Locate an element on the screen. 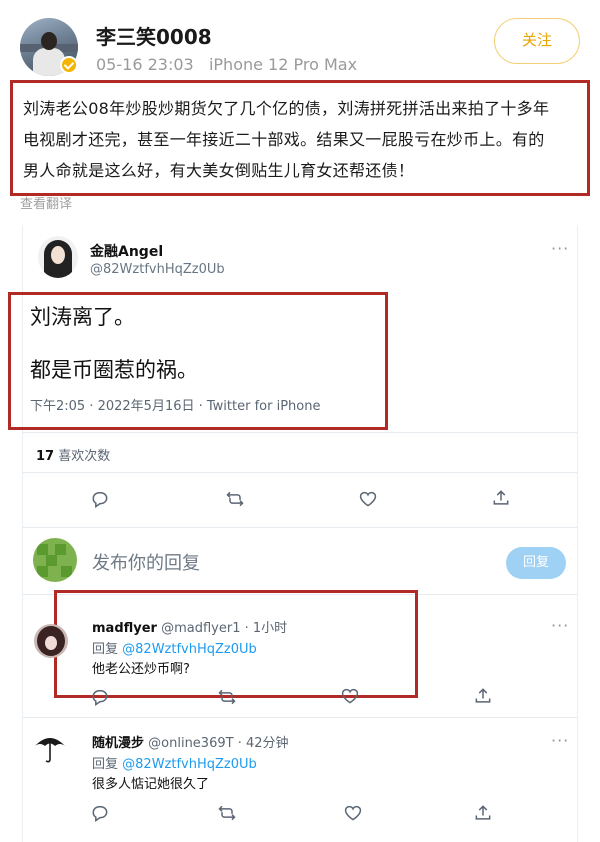 The image size is (600, 842). reply-author-name: 随机漫步 is located at coordinates (118, 743).